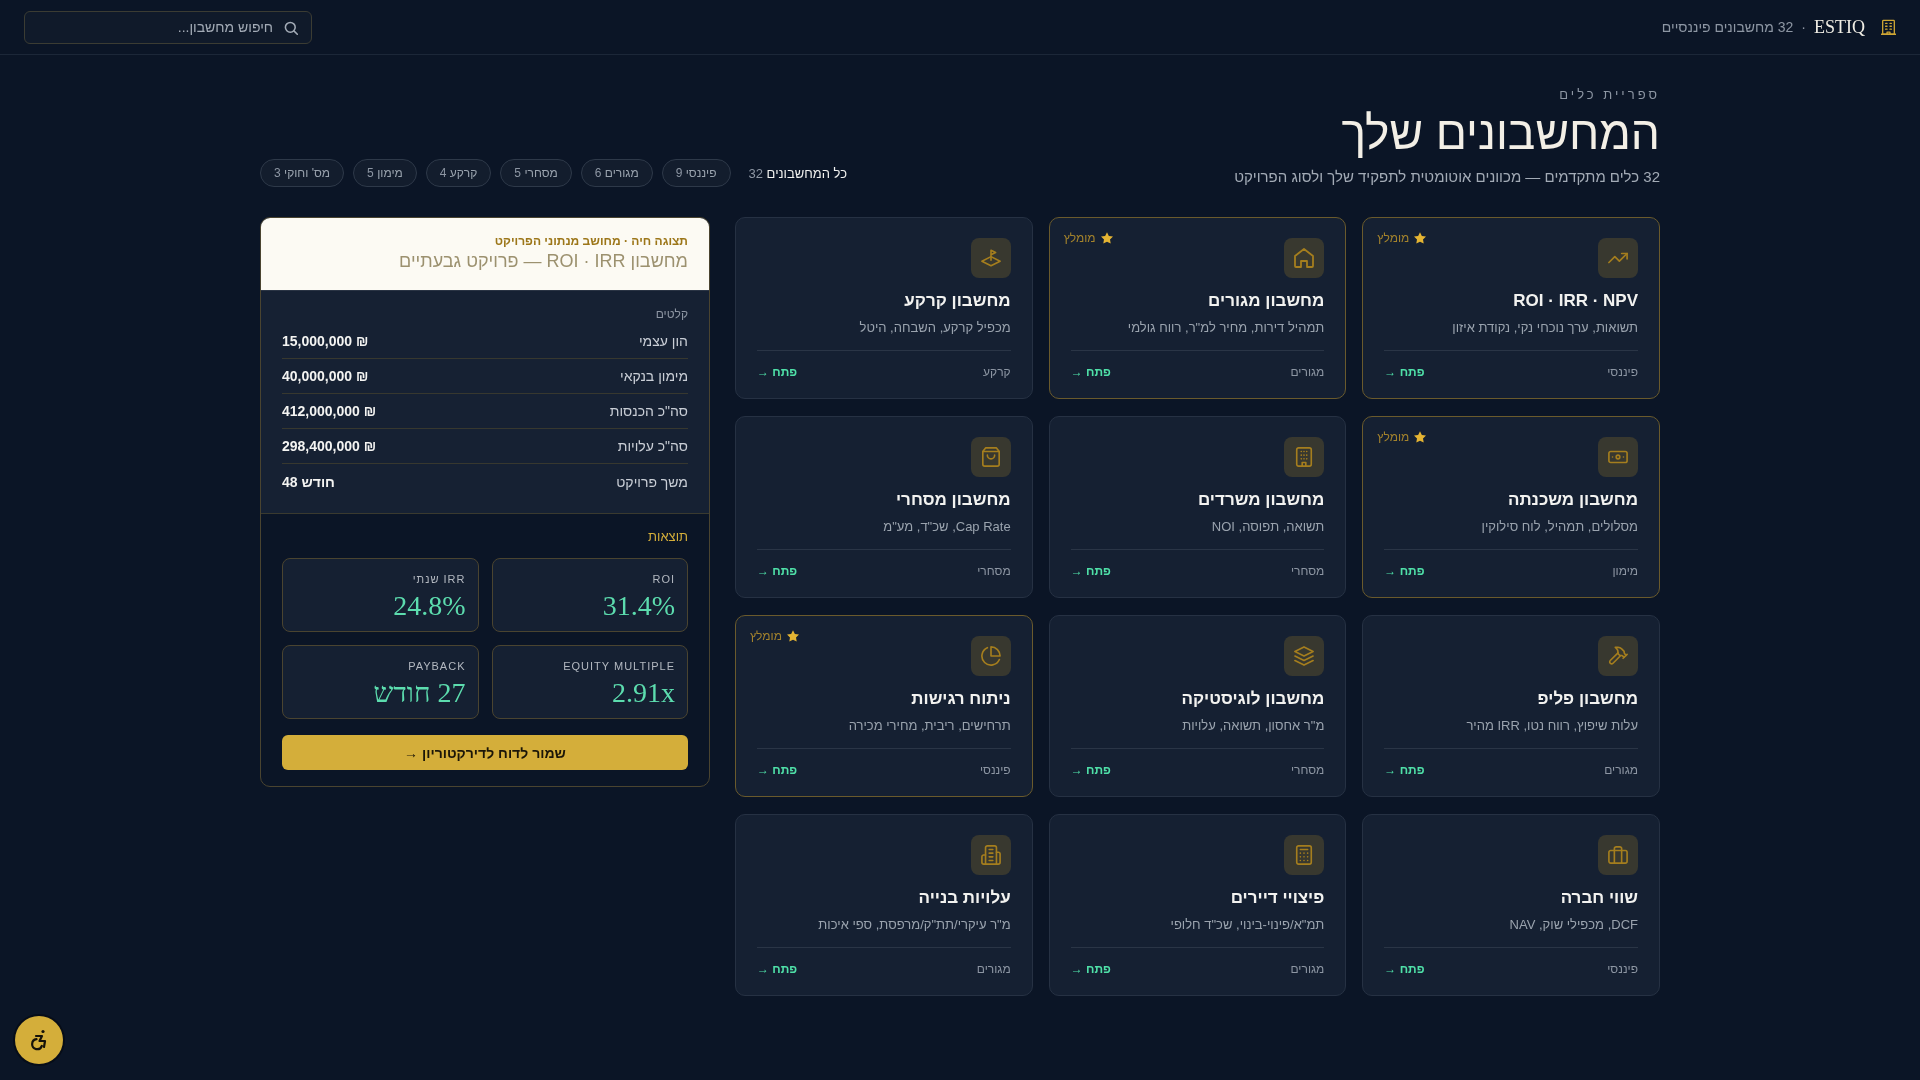 This screenshot has height=1080, width=1920. I want to click on accessibility-button, so click(39, 1040).